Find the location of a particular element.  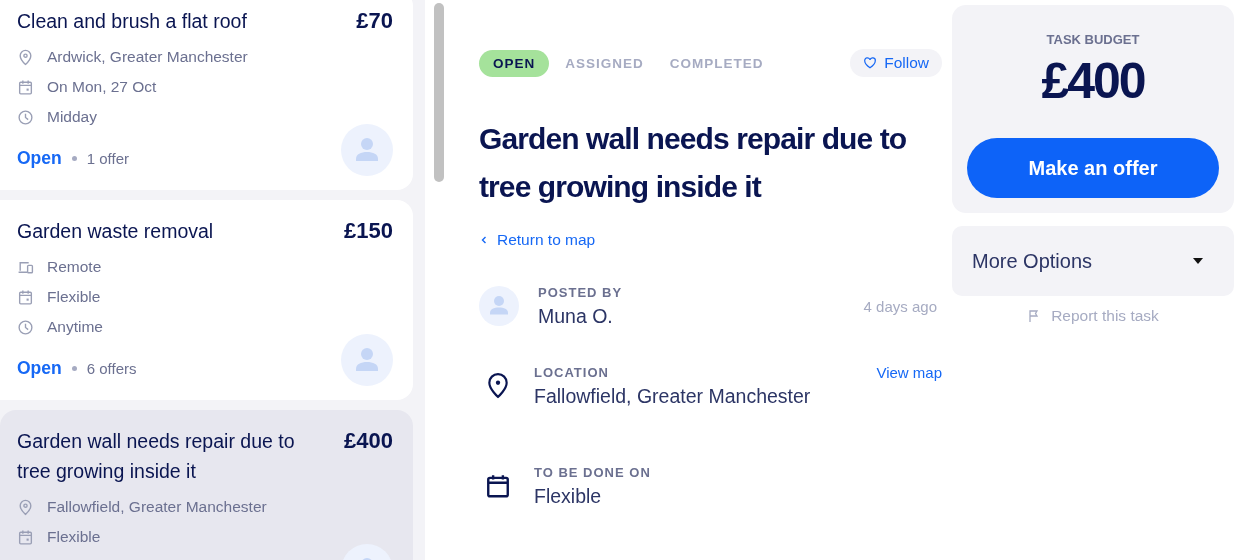

return-link: Return to map is located at coordinates (537, 240).